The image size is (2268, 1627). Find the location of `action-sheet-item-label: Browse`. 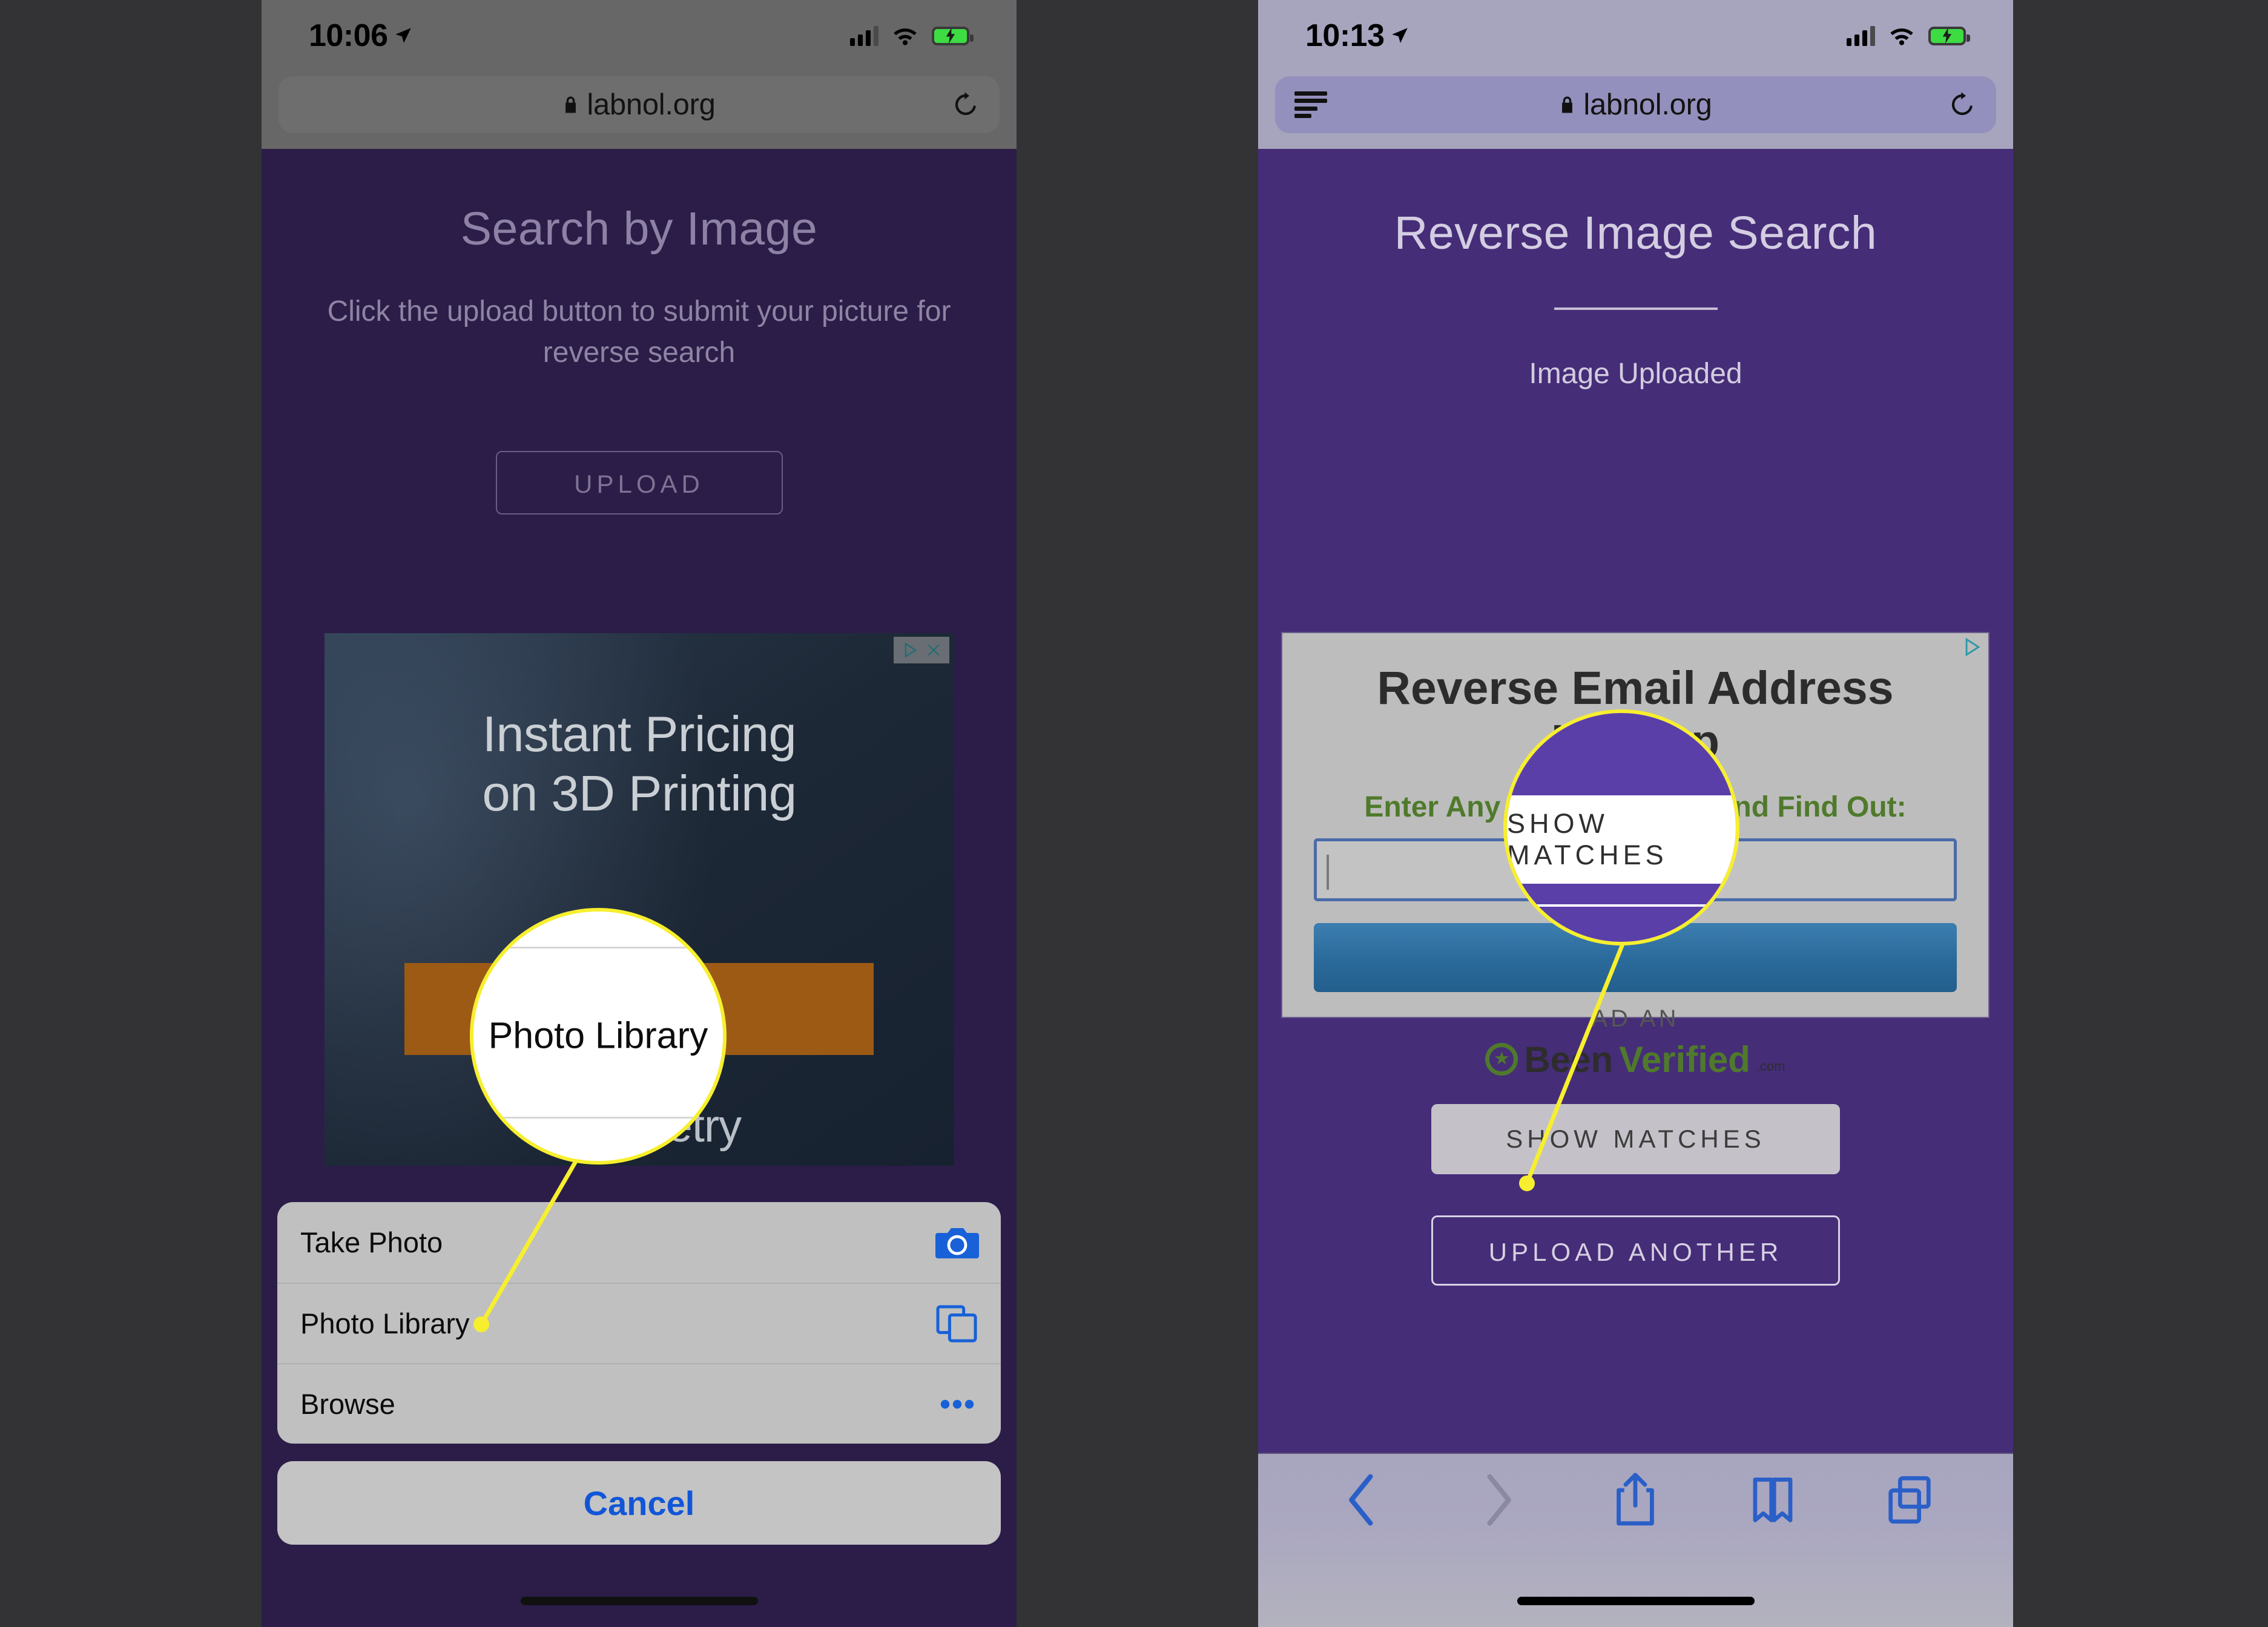

action-sheet-item-label: Browse is located at coordinates (348, 1404).